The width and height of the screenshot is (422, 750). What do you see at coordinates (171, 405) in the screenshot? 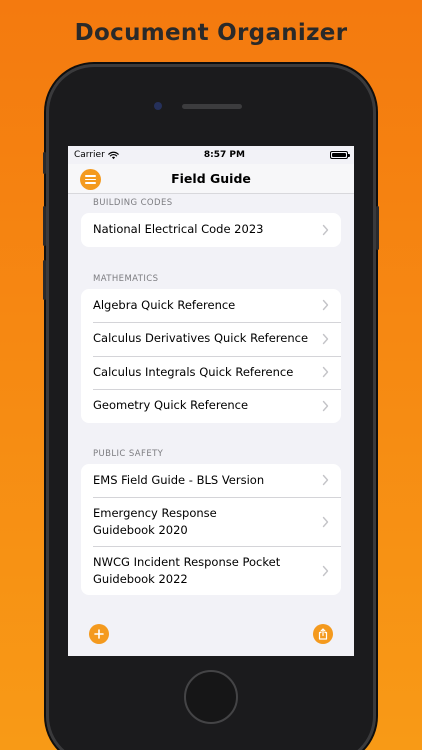
I see `list-item-label: Geometry Quick Reference` at bounding box center [171, 405].